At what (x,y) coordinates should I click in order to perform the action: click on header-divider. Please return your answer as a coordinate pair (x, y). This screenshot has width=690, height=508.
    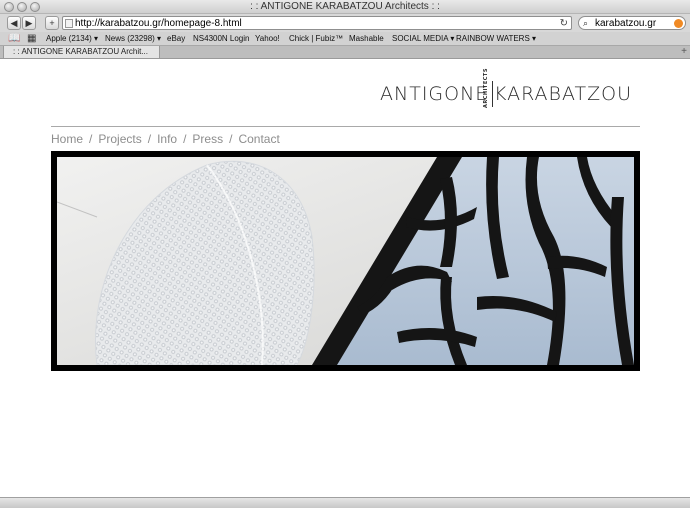
    Looking at the image, I should click on (345, 126).